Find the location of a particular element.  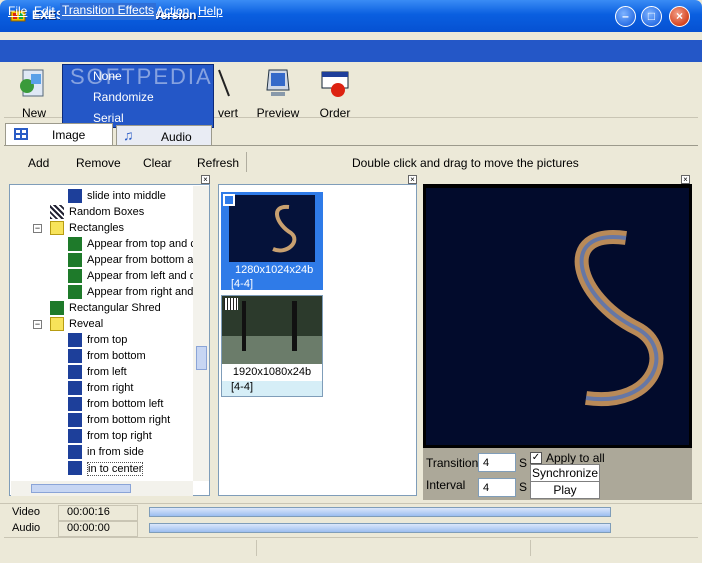

remove-button: Remove is located at coordinates (98, 163).